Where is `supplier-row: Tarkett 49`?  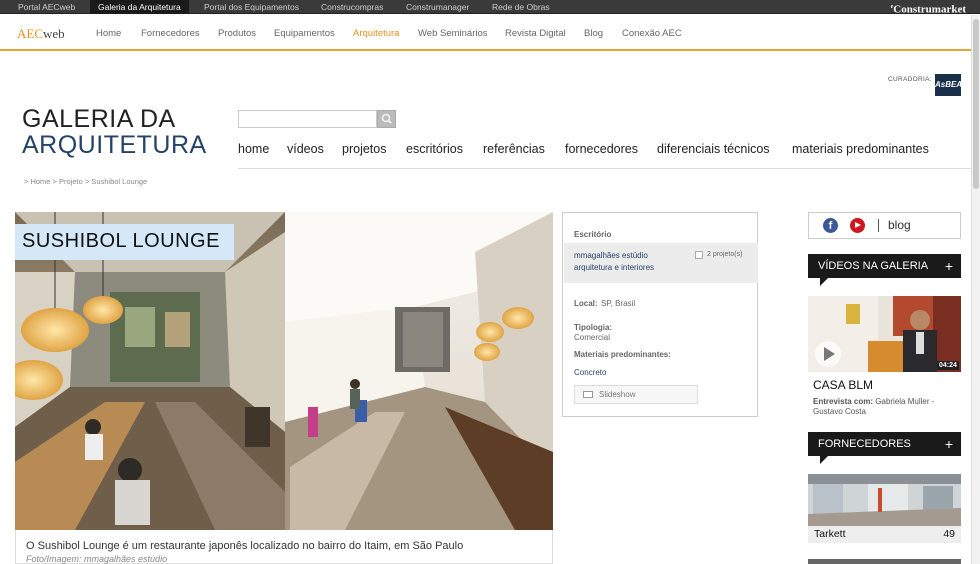 supplier-row: Tarkett 49 is located at coordinates (884, 534).